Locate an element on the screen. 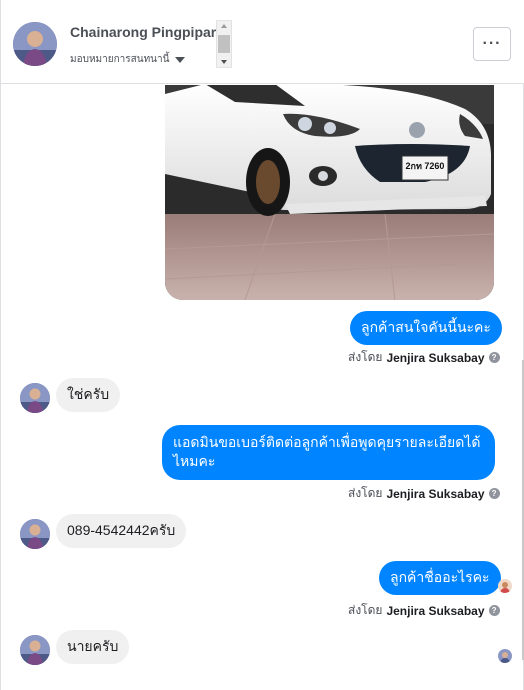 Image resolution: width=524 pixels, height=690 pixels. header-scrollbar is located at coordinates (224, 44).